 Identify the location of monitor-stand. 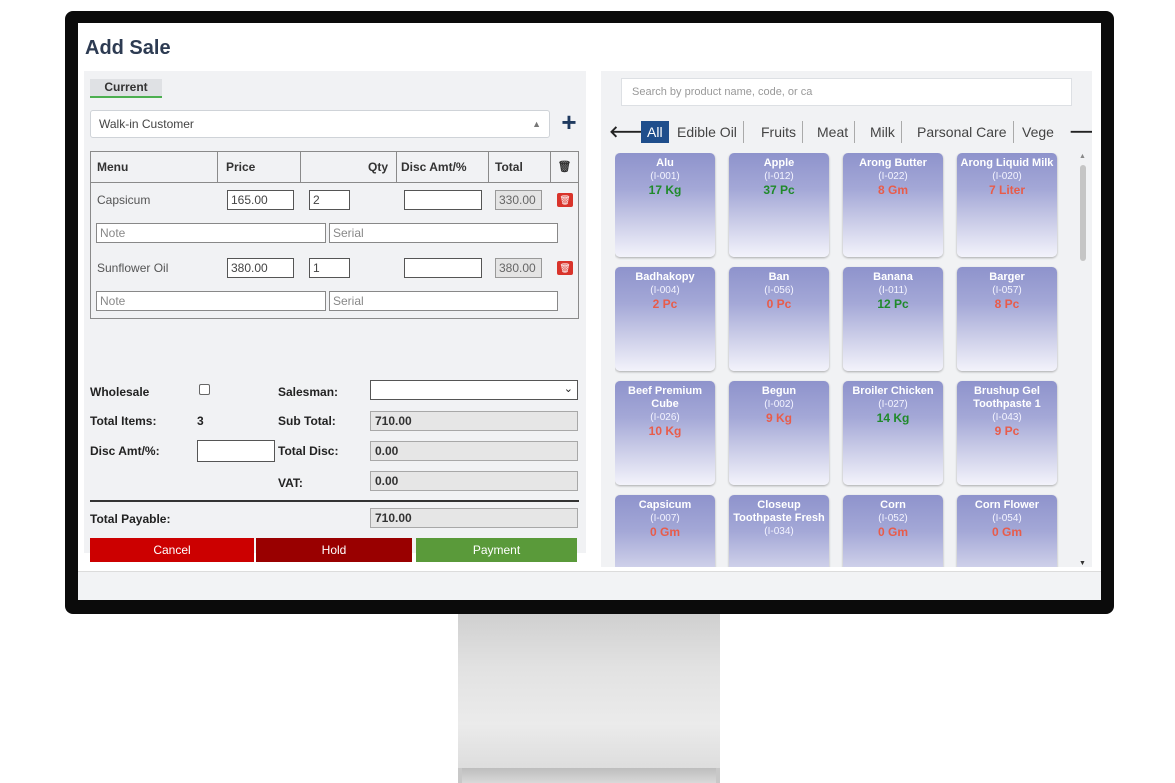
(589, 692).